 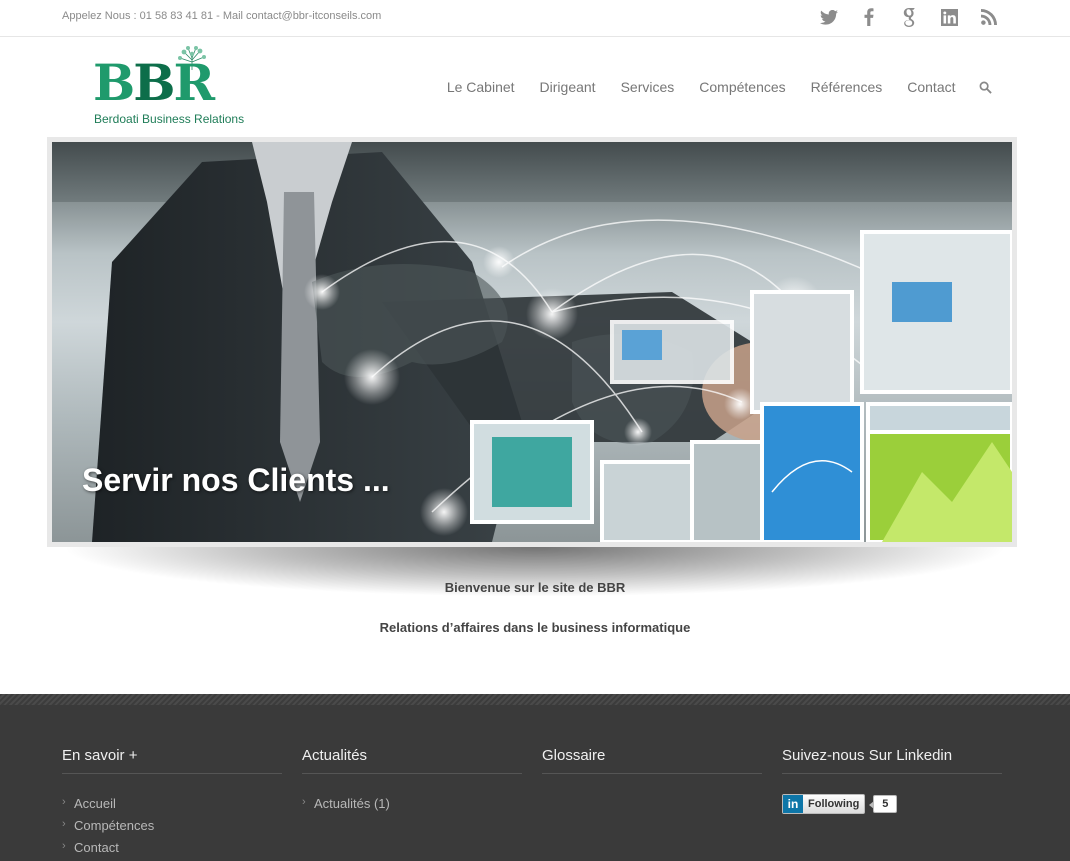 What do you see at coordinates (194, 82) in the screenshot?
I see `logo-letter: R` at bounding box center [194, 82].